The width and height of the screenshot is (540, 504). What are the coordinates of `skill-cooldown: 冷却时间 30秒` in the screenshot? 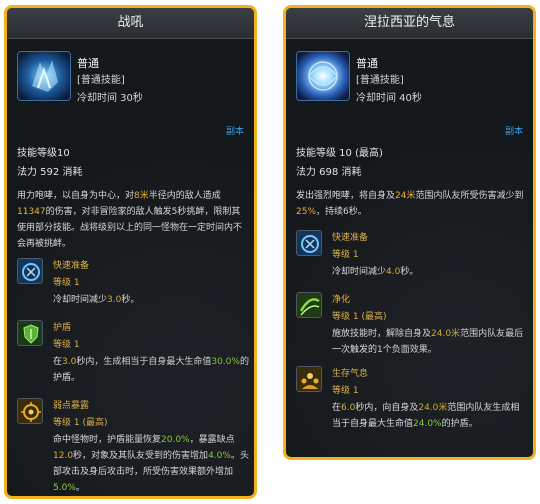 It's located at (110, 98).